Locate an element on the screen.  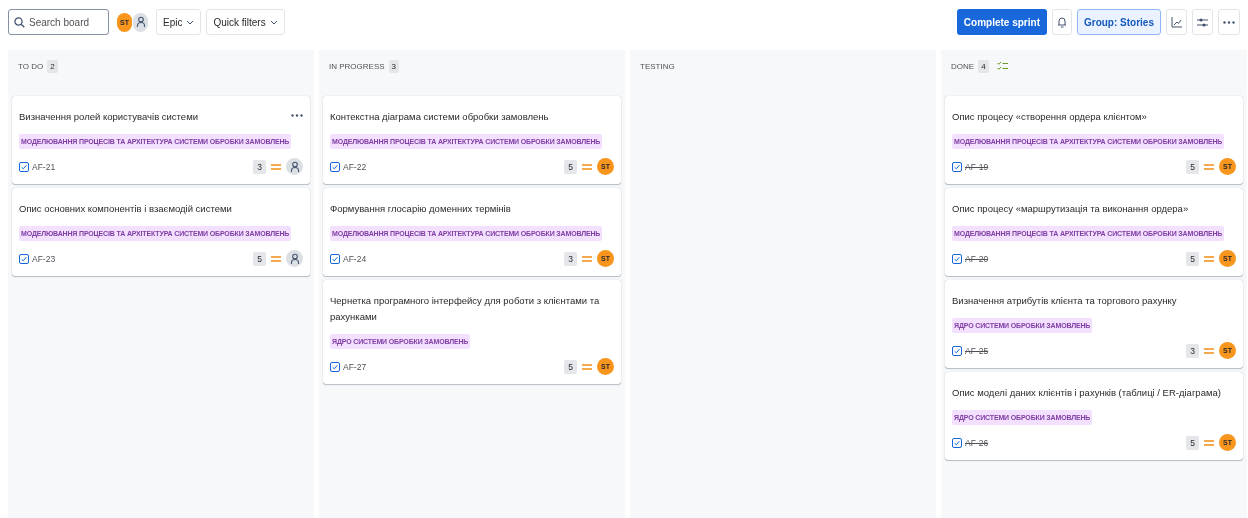
filter-dropdown: Quick filters is located at coordinates (245, 22).